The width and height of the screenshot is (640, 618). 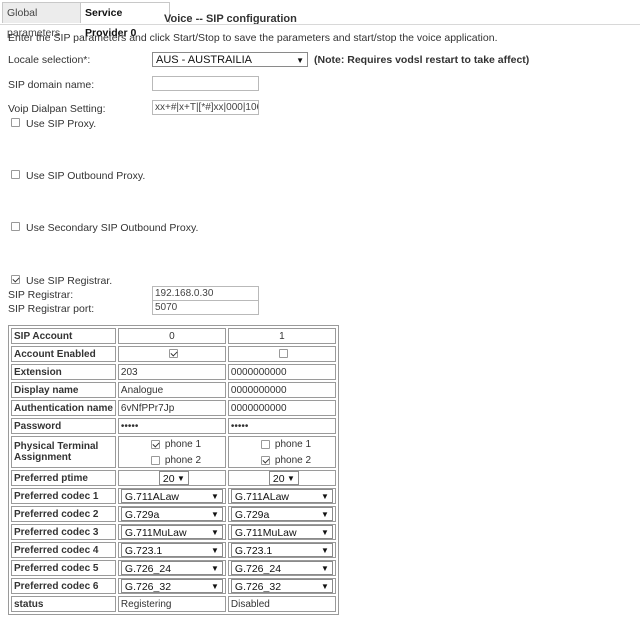 What do you see at coordinates (63, 586) in the screenshot?
I see `row-header-codec6: Preferred codec 6` at bounding box center [63, 586].